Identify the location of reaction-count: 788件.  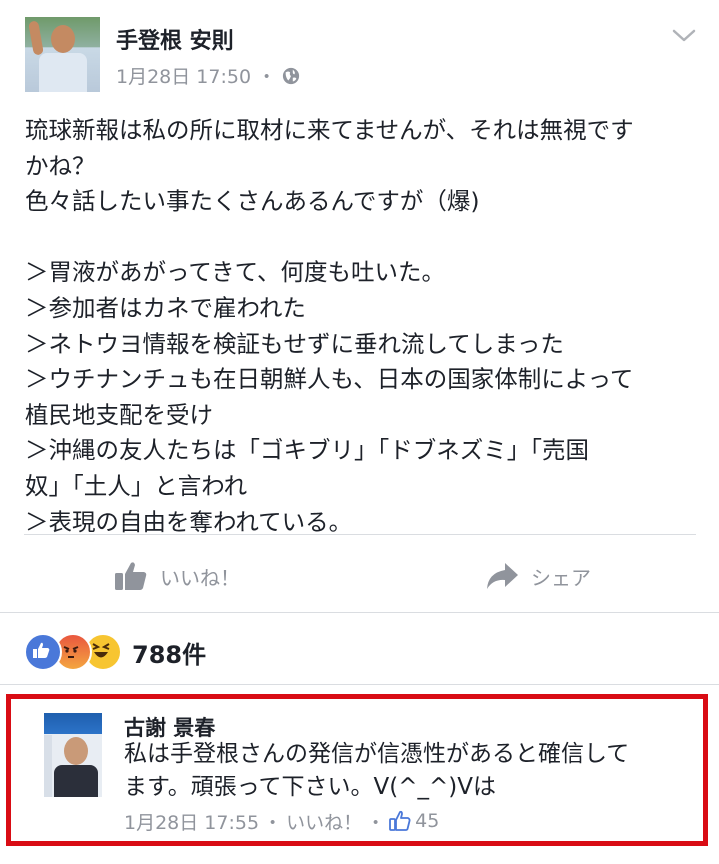
(169, 654).